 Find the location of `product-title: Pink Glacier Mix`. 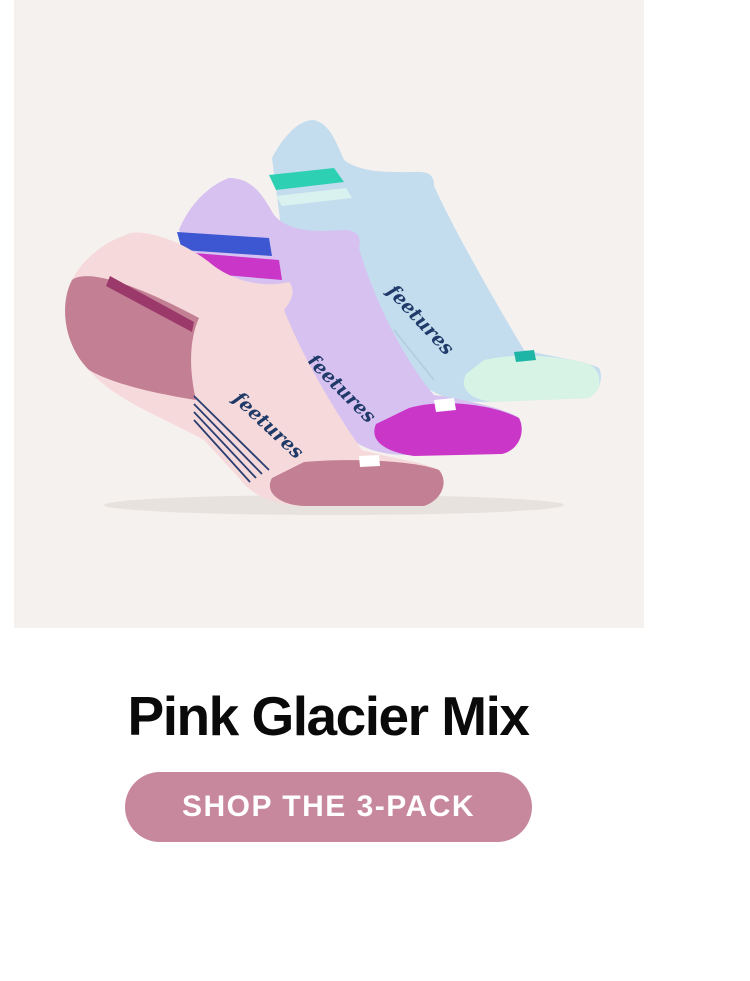

product-title: Pink Glacier Mix is located at coordinates (328, 716).